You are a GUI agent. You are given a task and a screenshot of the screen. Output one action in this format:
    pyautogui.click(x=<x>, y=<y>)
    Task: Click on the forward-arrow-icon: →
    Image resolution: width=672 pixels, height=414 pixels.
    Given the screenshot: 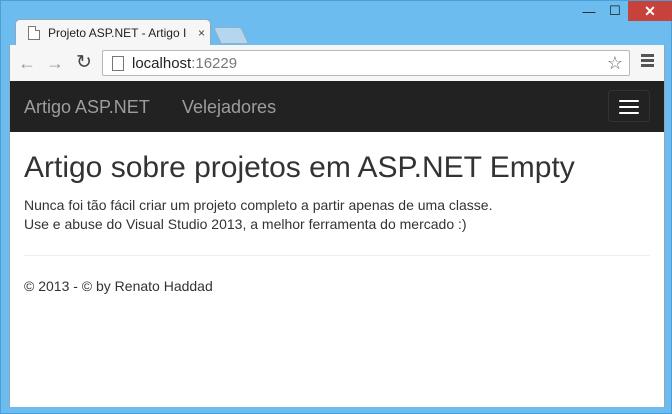 What is the action you would take?
    pyautogui.click(x=55, y=63)
    